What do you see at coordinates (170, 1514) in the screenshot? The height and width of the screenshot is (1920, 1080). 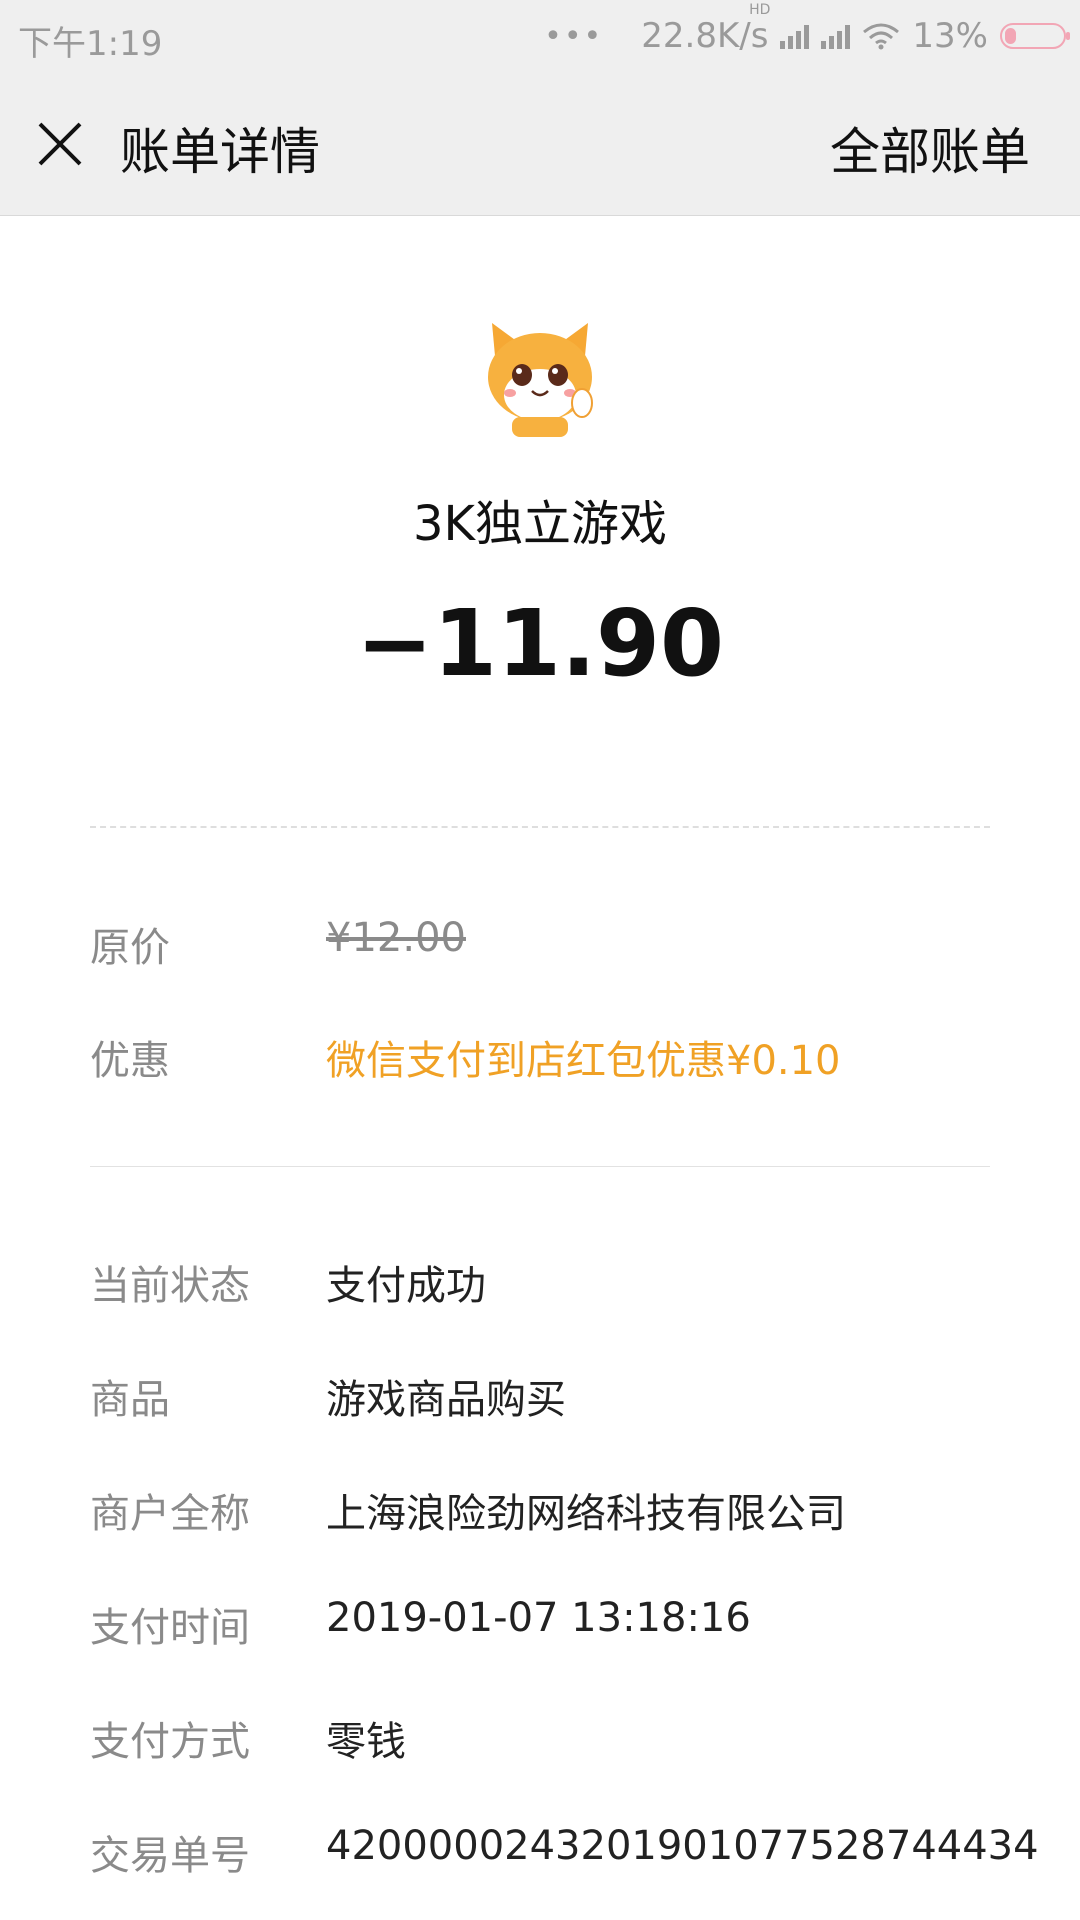 I see `detail-label: 商户全称` at bounding box center [170, 1514].